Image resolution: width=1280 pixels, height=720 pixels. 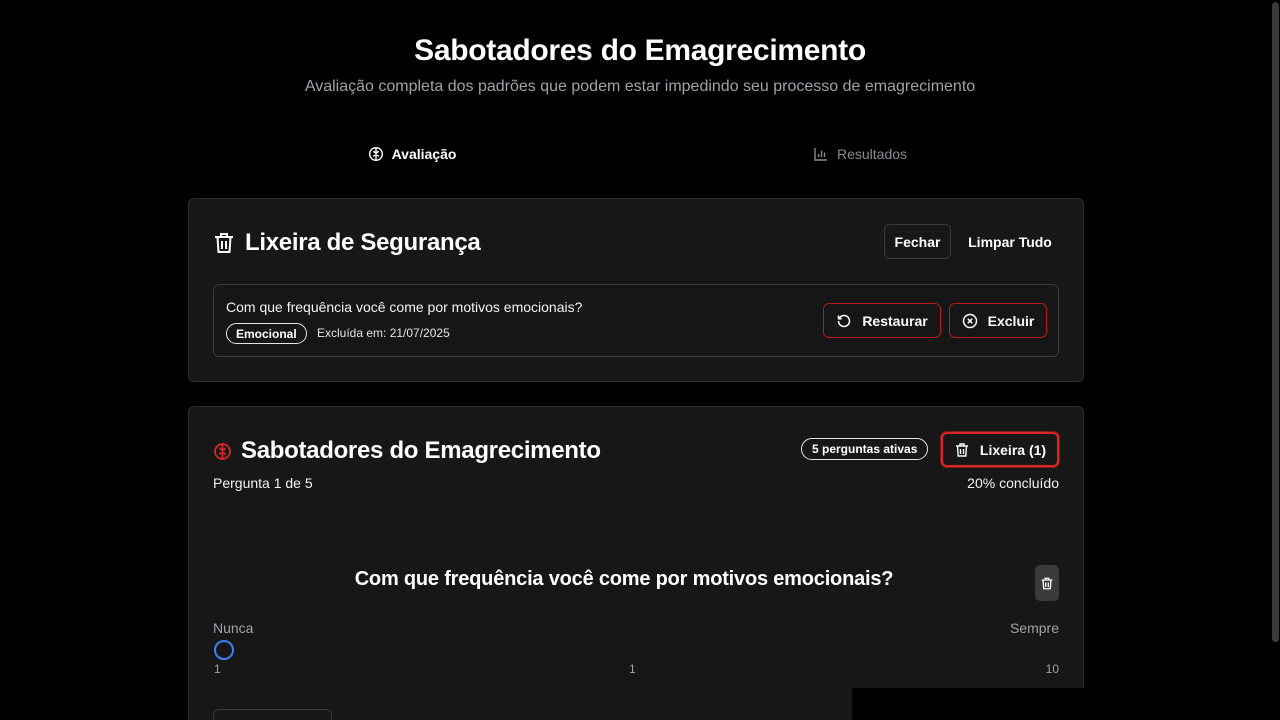 What do you see at coordinates (383, 333) in the screenshot?
I see `deleted-date: Excluída em: 21/07/2025` at bounding box center [383, 333].